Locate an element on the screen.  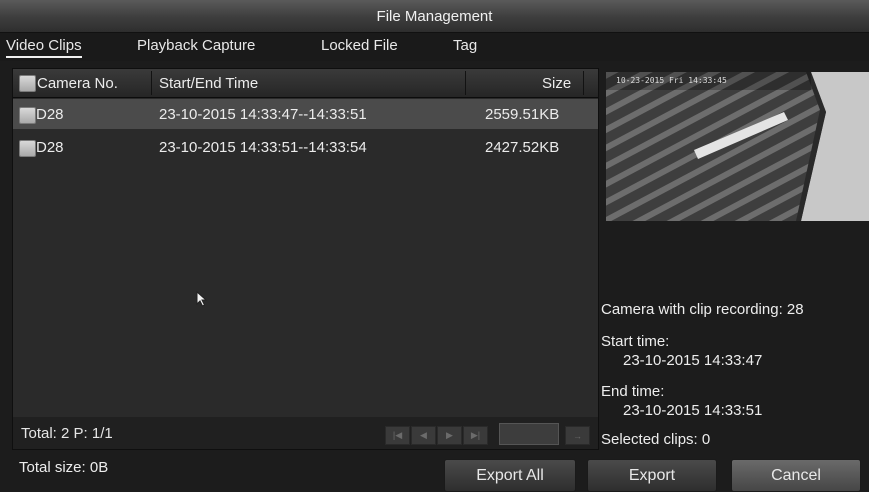
first-page-icon: |◀ is located at coordinates (397, 435).